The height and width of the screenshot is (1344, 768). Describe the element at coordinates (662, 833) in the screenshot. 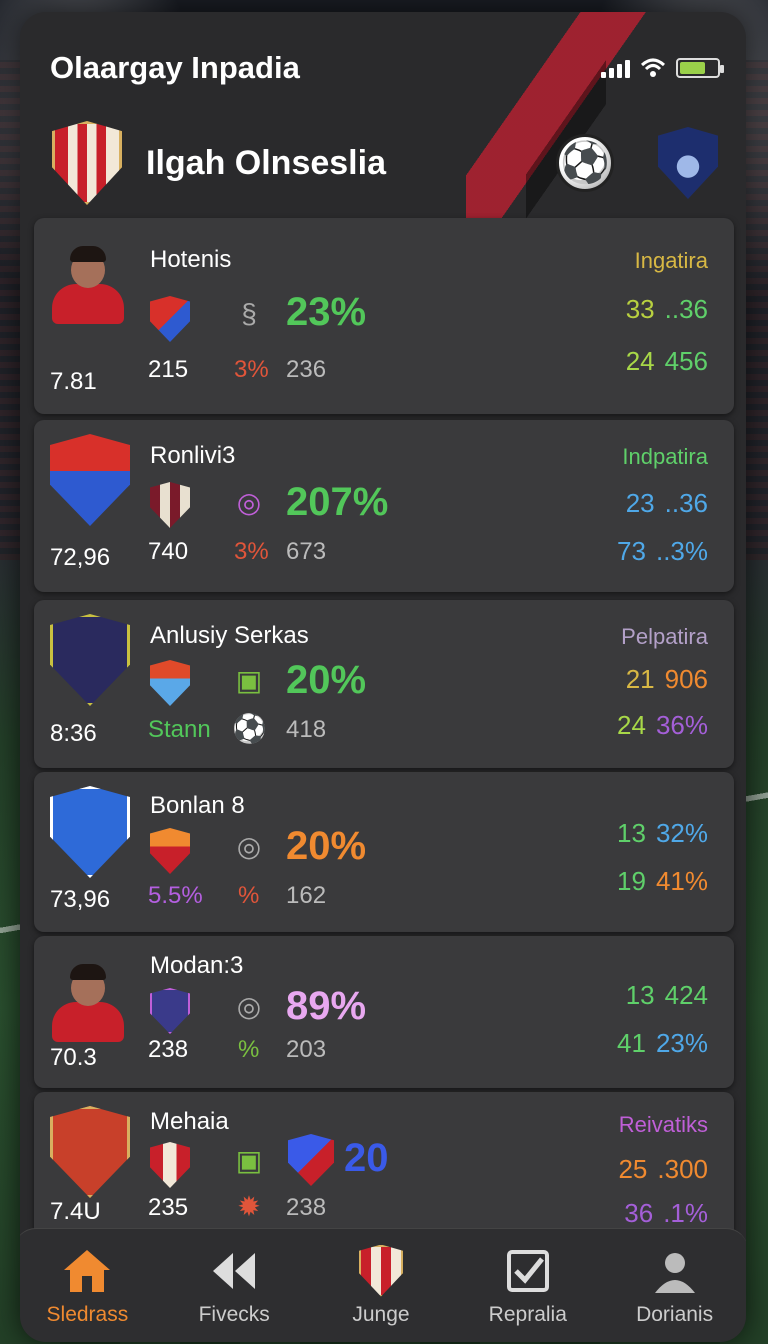

I see `right-stat-row: 13 32%` at that location.